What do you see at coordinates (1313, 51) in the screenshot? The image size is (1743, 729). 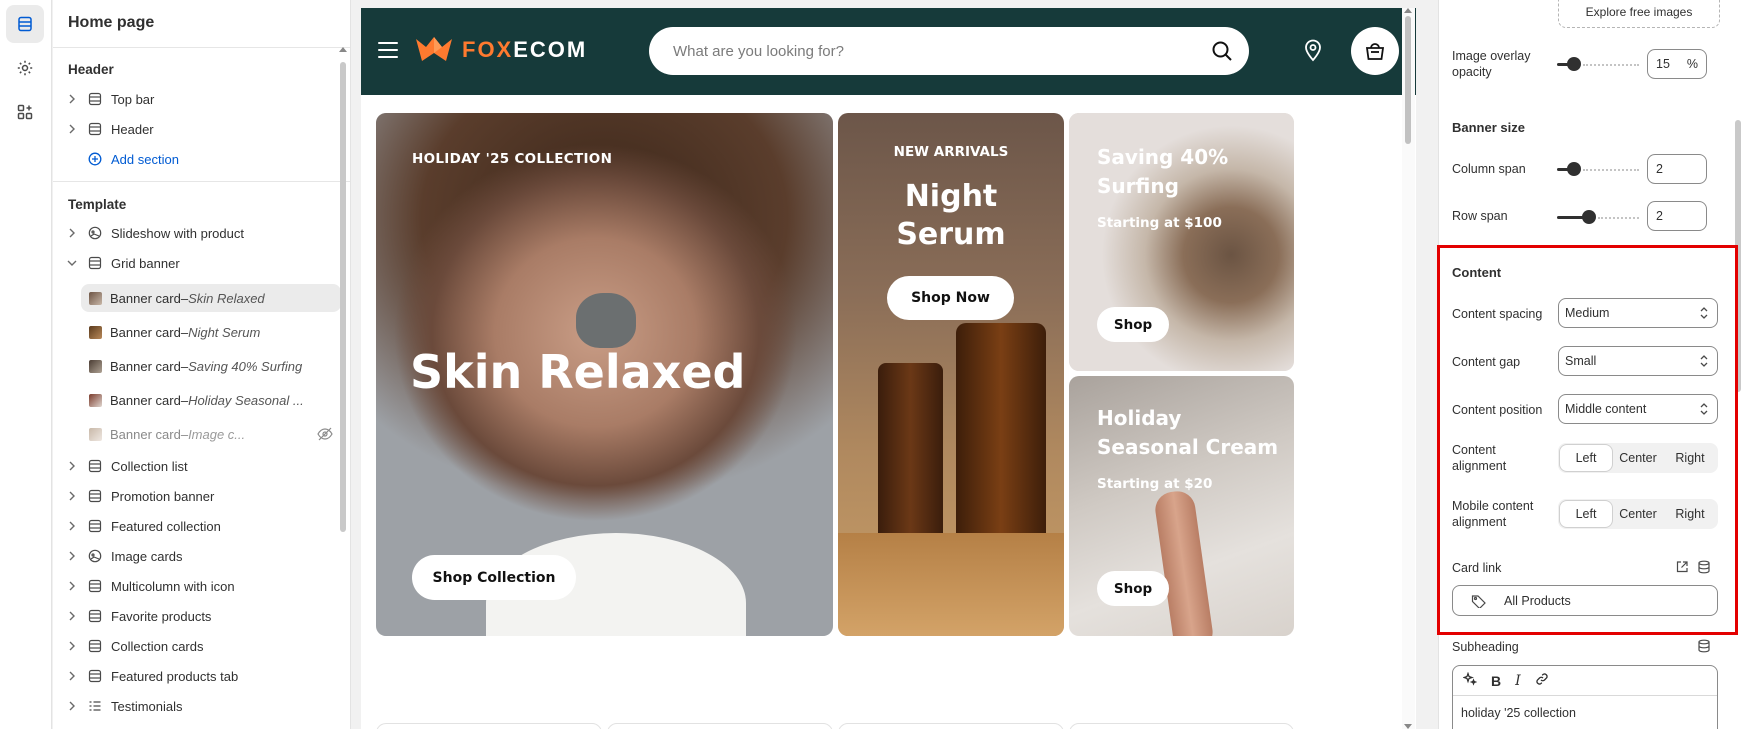 I see `location-pin-icon` at bounding box center [1313, 51].